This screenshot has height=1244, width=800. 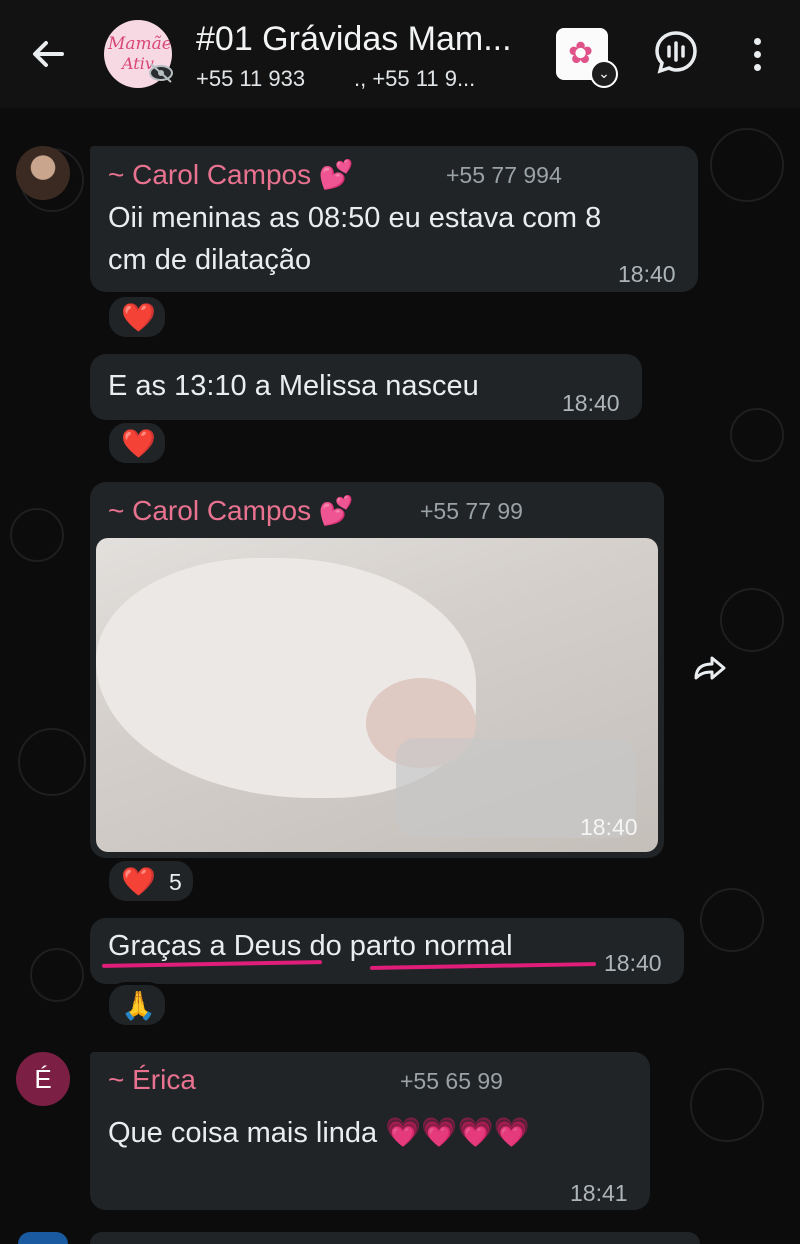 I want to click on more-options-button, so click(x=757, y=54).